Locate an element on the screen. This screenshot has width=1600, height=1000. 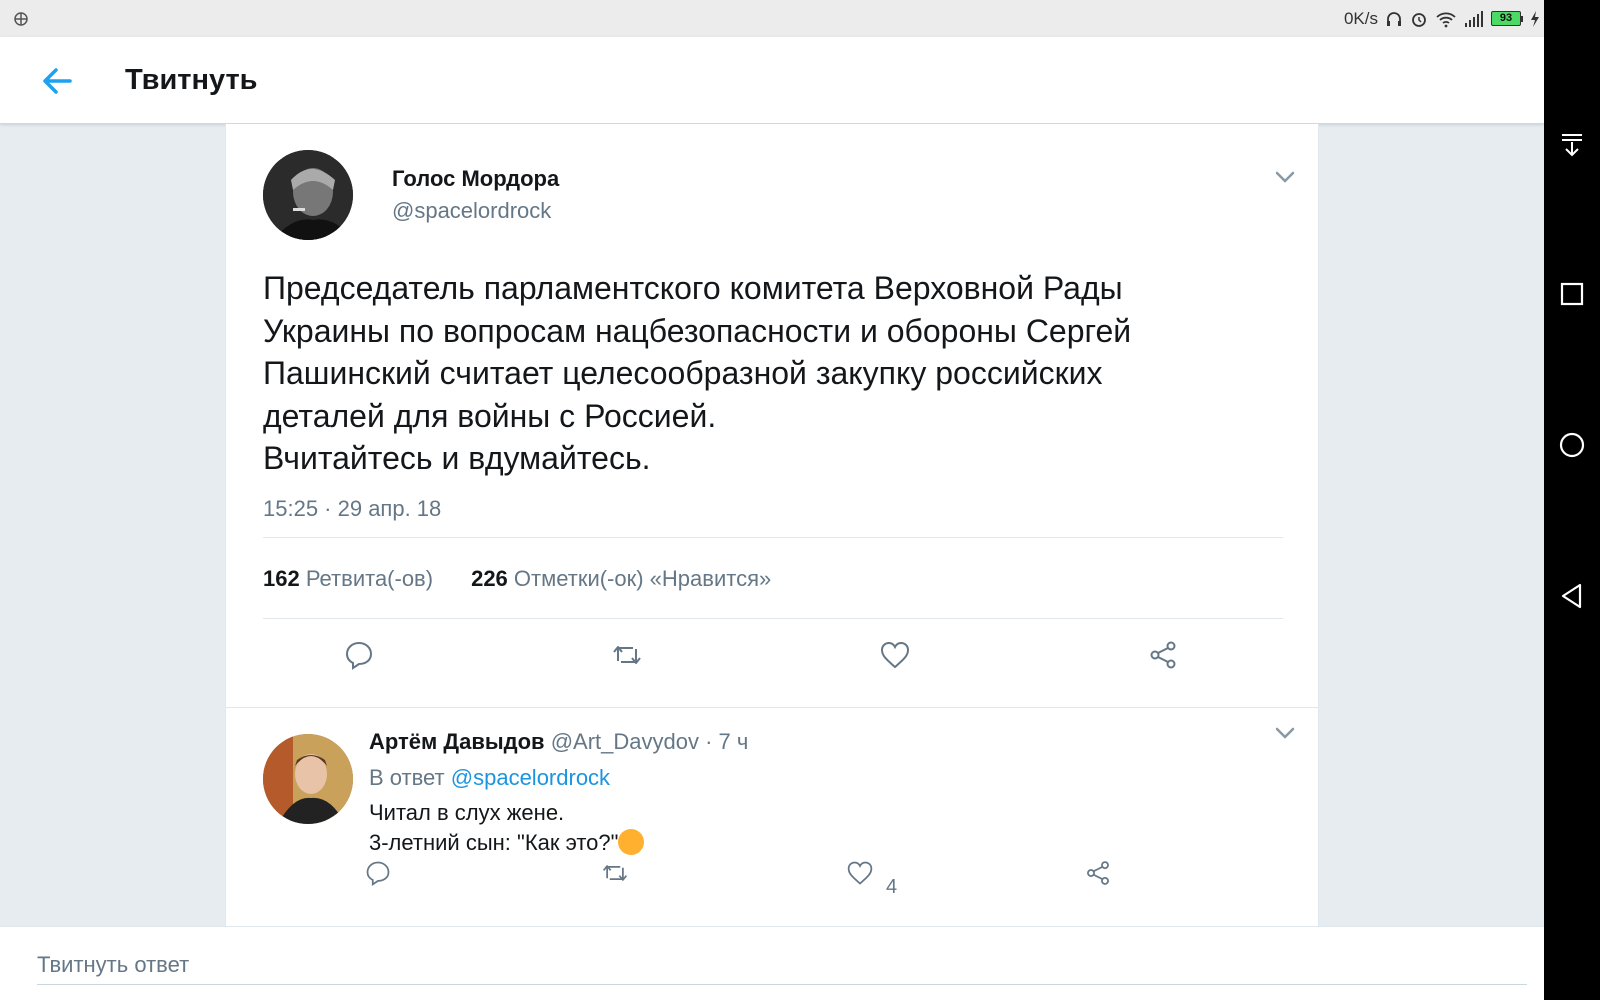
headphones-icon is located at coordinates (1394, 18).